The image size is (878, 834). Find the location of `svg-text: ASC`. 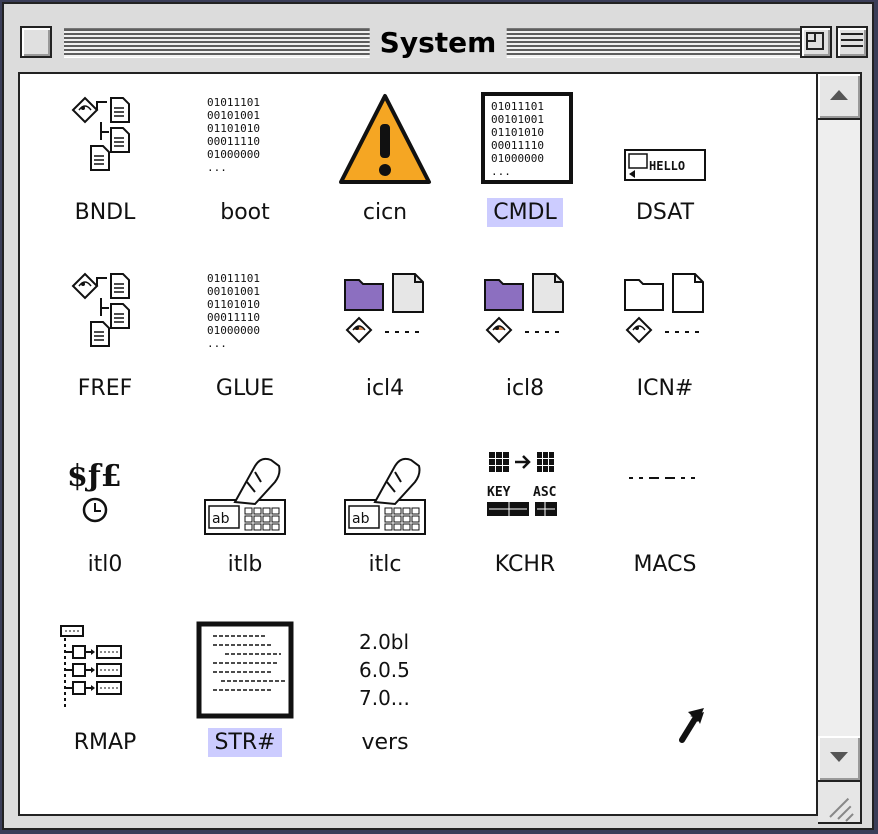

svg-text: ASC is located at coordinates (544, 492).